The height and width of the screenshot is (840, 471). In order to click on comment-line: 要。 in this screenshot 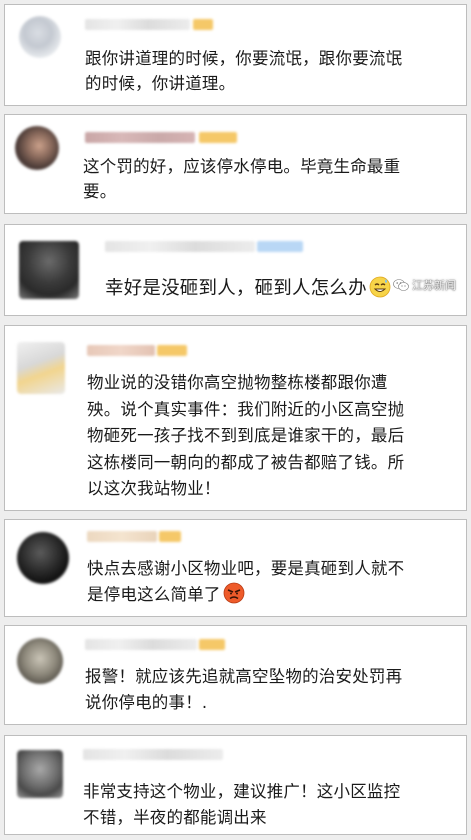, I will do `click(100, 191)`.